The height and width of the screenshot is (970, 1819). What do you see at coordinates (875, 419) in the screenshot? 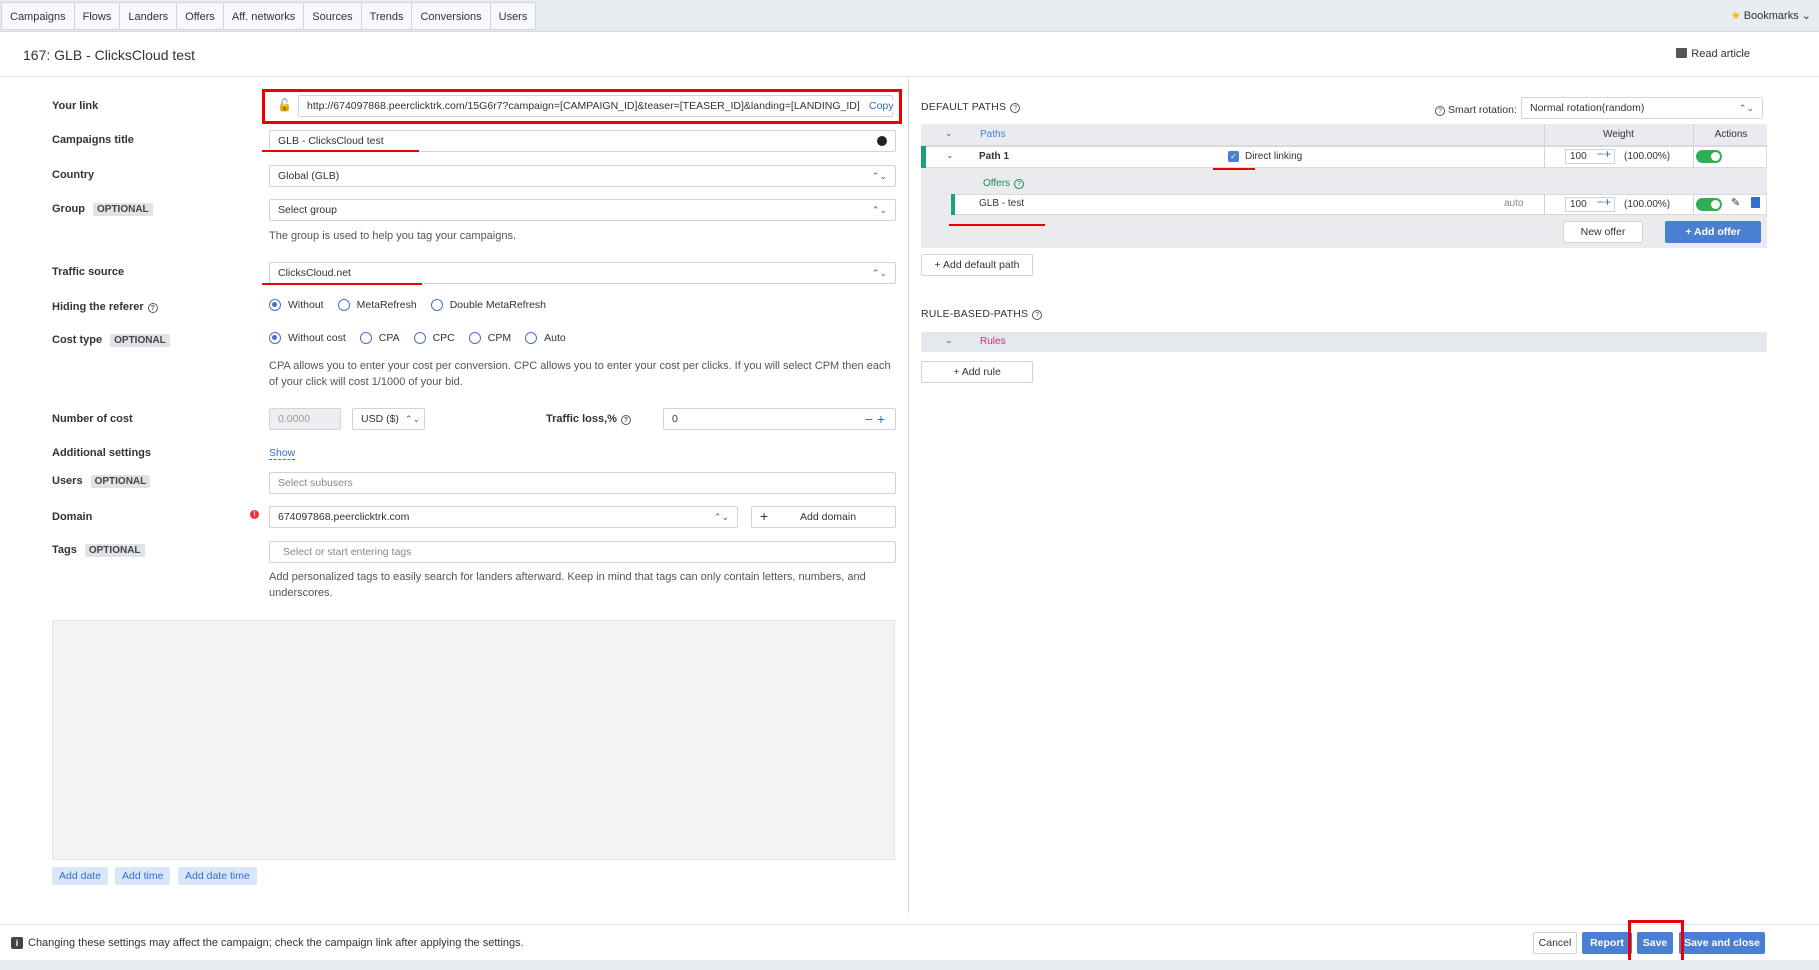
I see `stepper-icon: − +` at bounding box center [875, 419].